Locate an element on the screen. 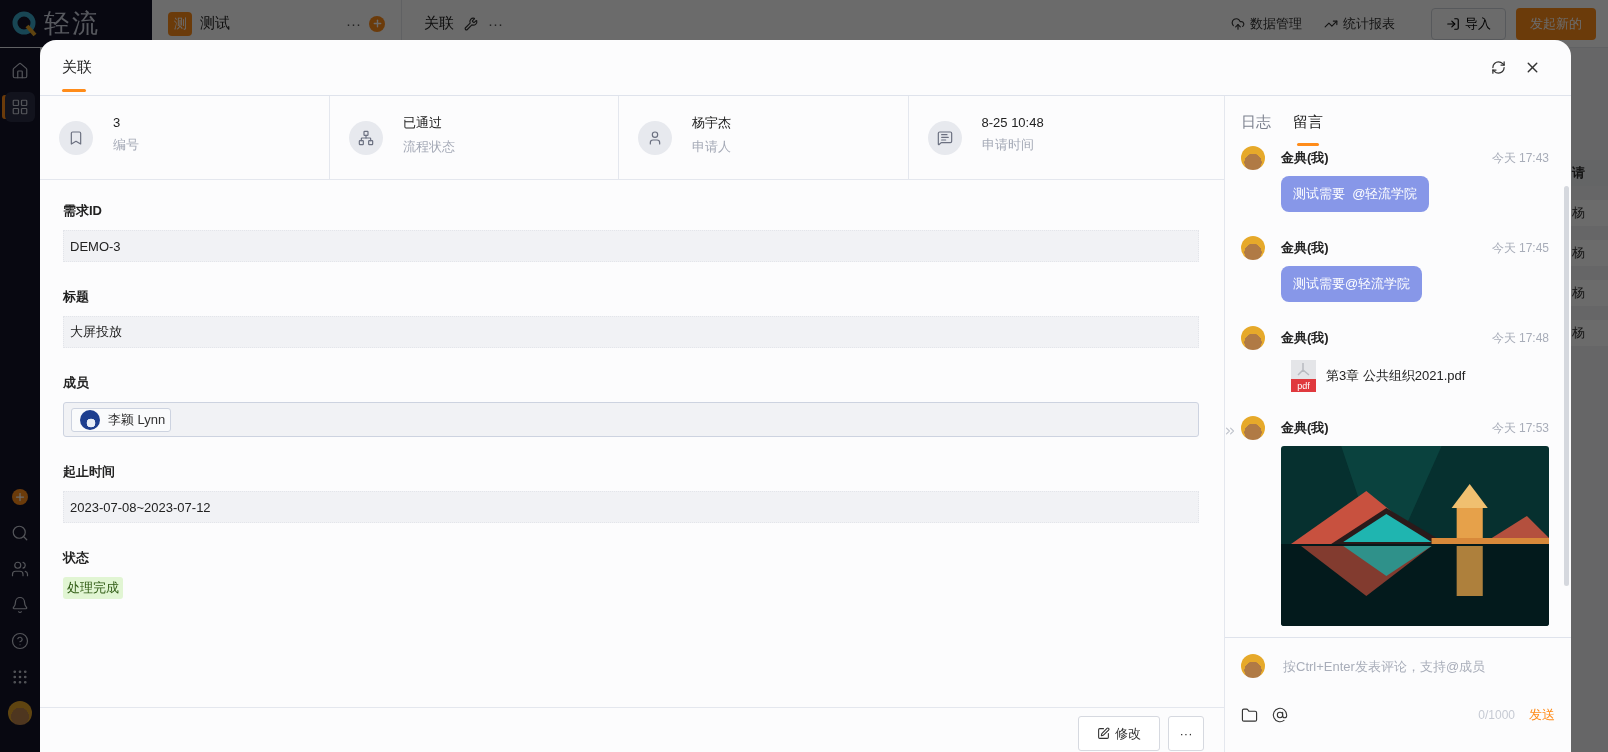  edit-icon is located at coordinates (1103, 733).